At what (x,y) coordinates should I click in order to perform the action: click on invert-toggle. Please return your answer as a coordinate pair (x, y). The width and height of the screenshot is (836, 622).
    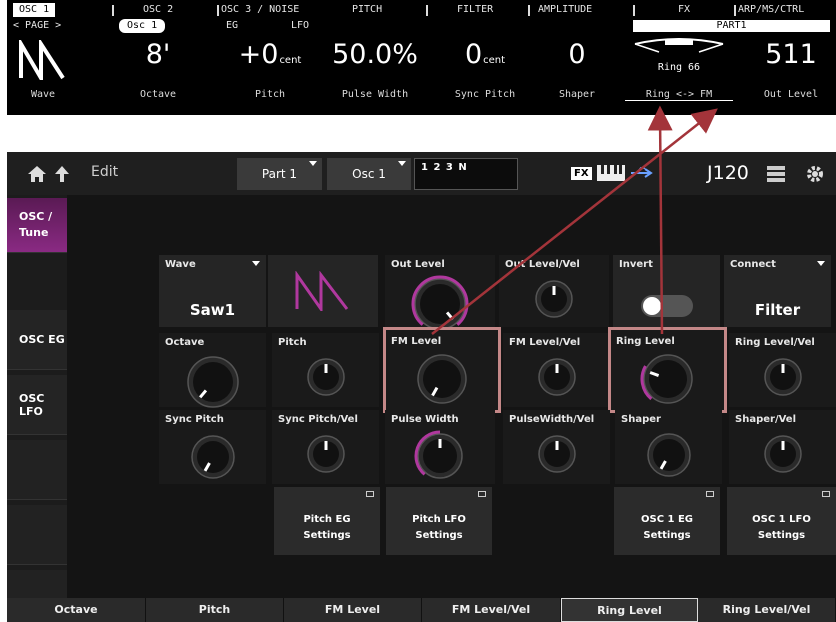
    Looking at the image, I should click on (667, 306).